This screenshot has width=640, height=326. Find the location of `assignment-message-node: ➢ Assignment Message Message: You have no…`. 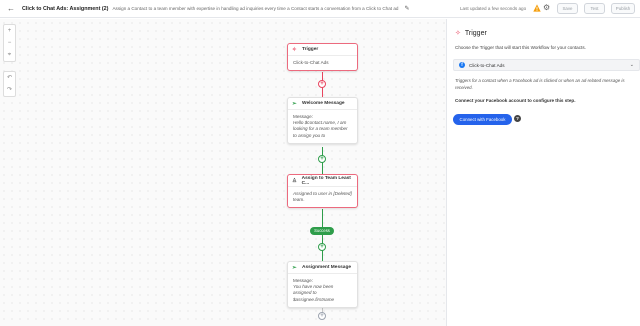

assignment-message-node: ➢ Assignment Message Message: You have no… is located at coordinates (322, 284).